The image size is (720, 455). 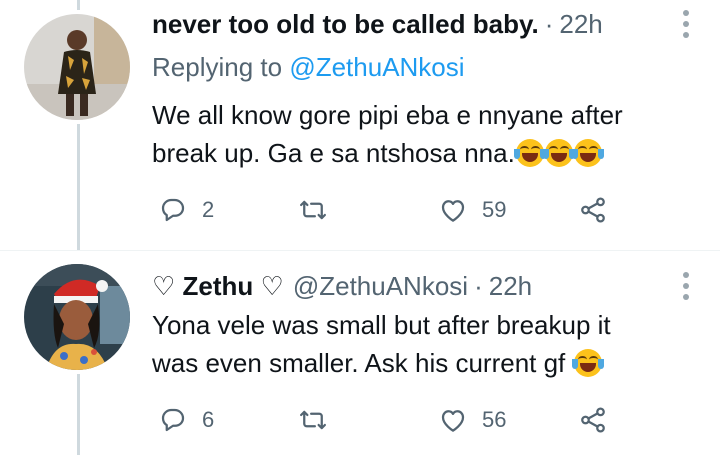 I want to click on like-button: 56, so click(x=472, y=420).